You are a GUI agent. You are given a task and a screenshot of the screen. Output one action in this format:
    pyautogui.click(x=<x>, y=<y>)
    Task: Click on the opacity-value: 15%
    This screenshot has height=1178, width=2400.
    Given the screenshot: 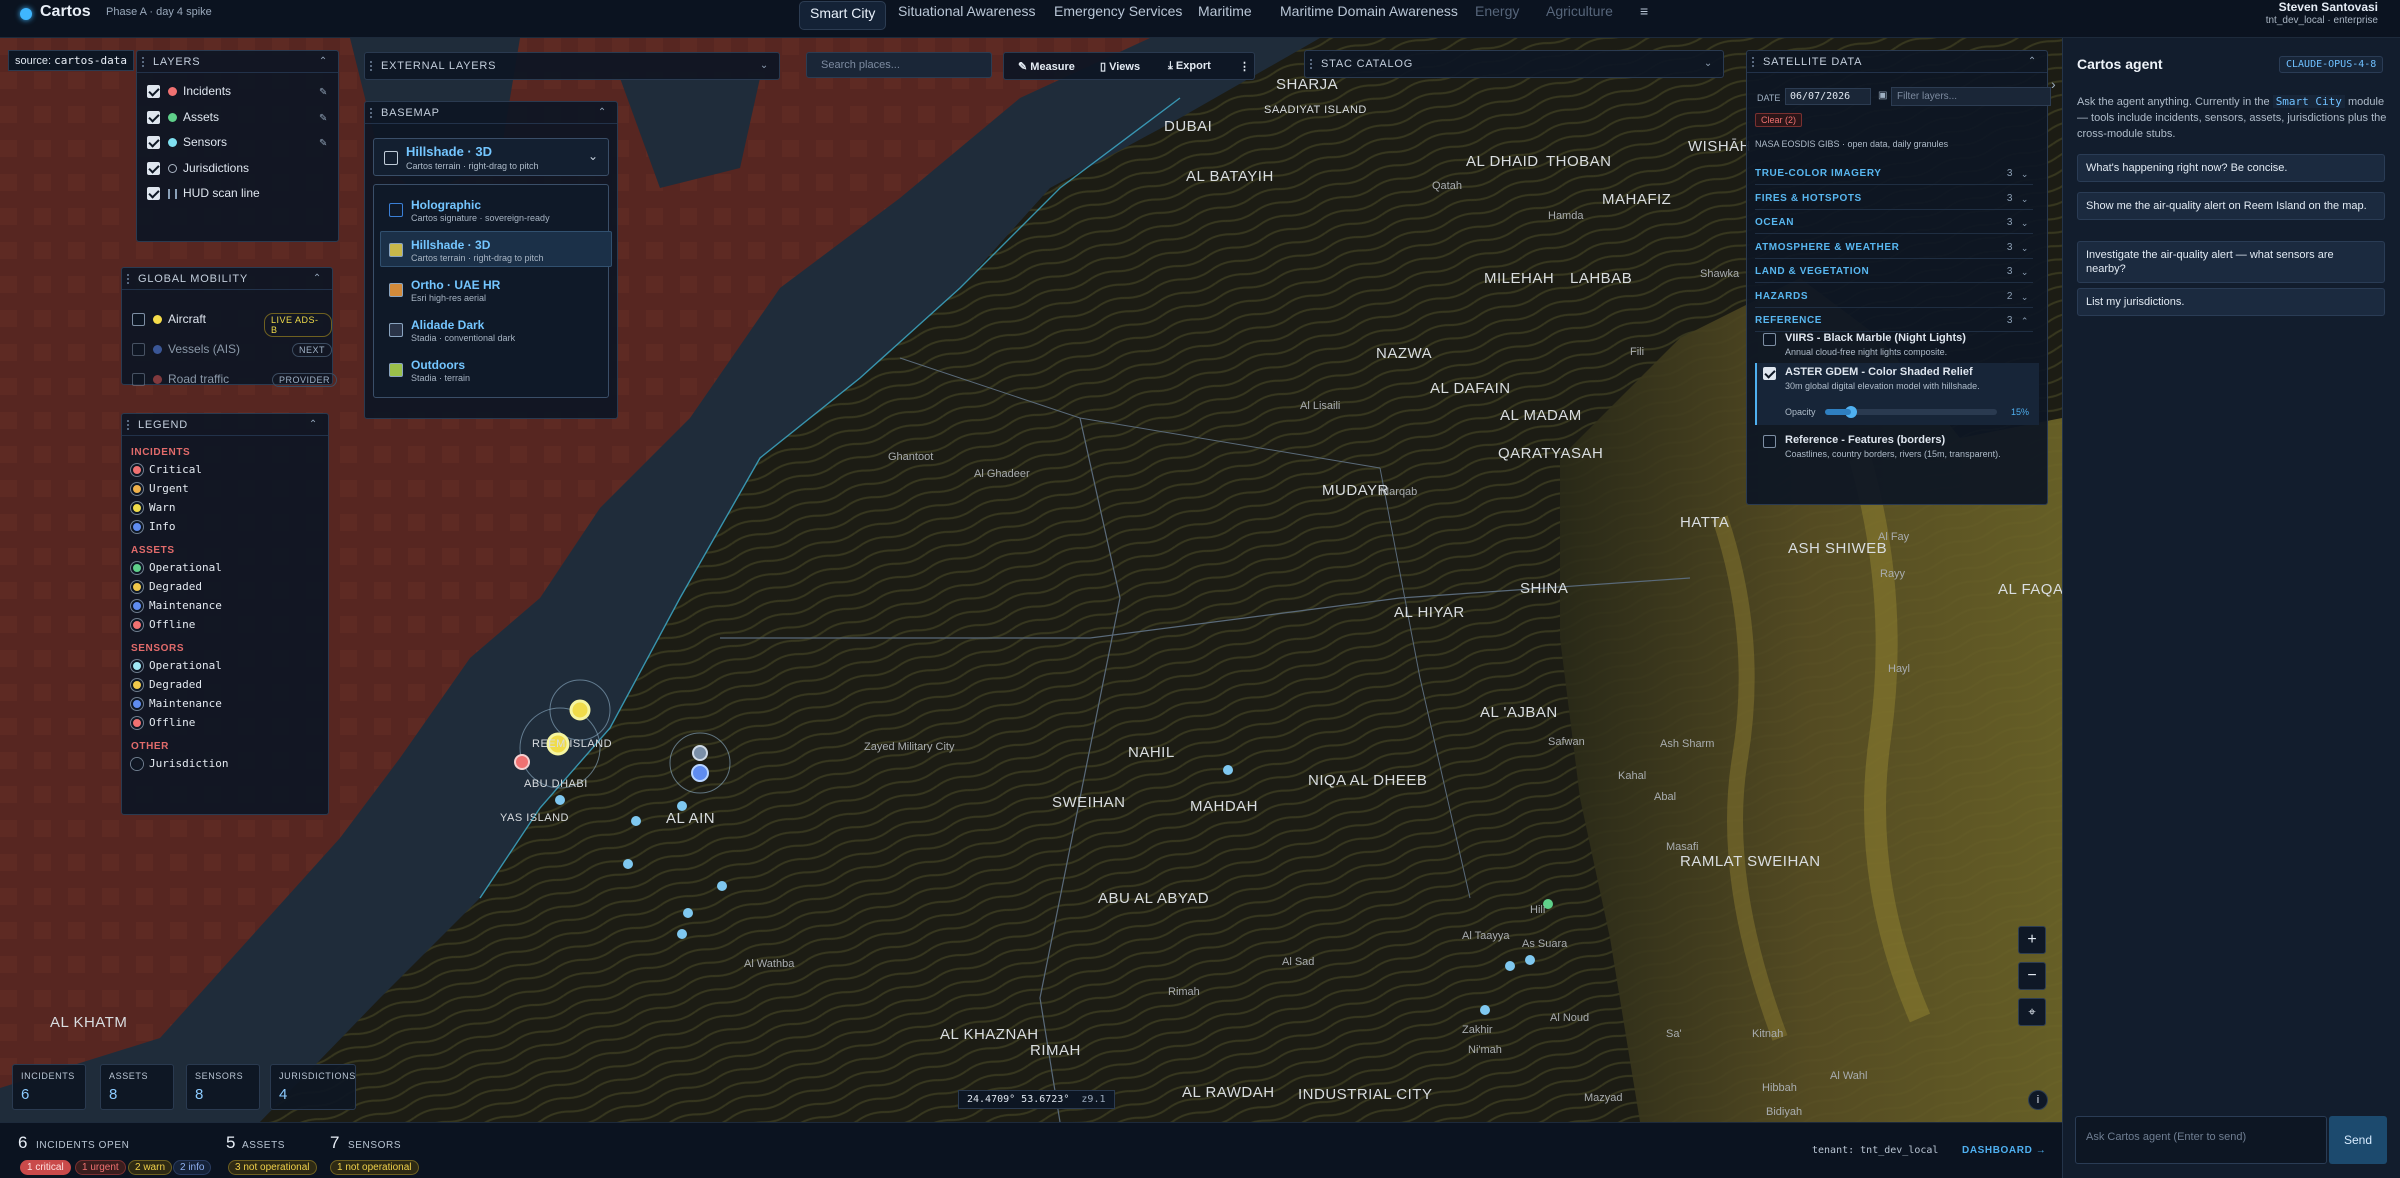 What is the action you would take?
    pyautogui.click(x=2020, y=412)
    